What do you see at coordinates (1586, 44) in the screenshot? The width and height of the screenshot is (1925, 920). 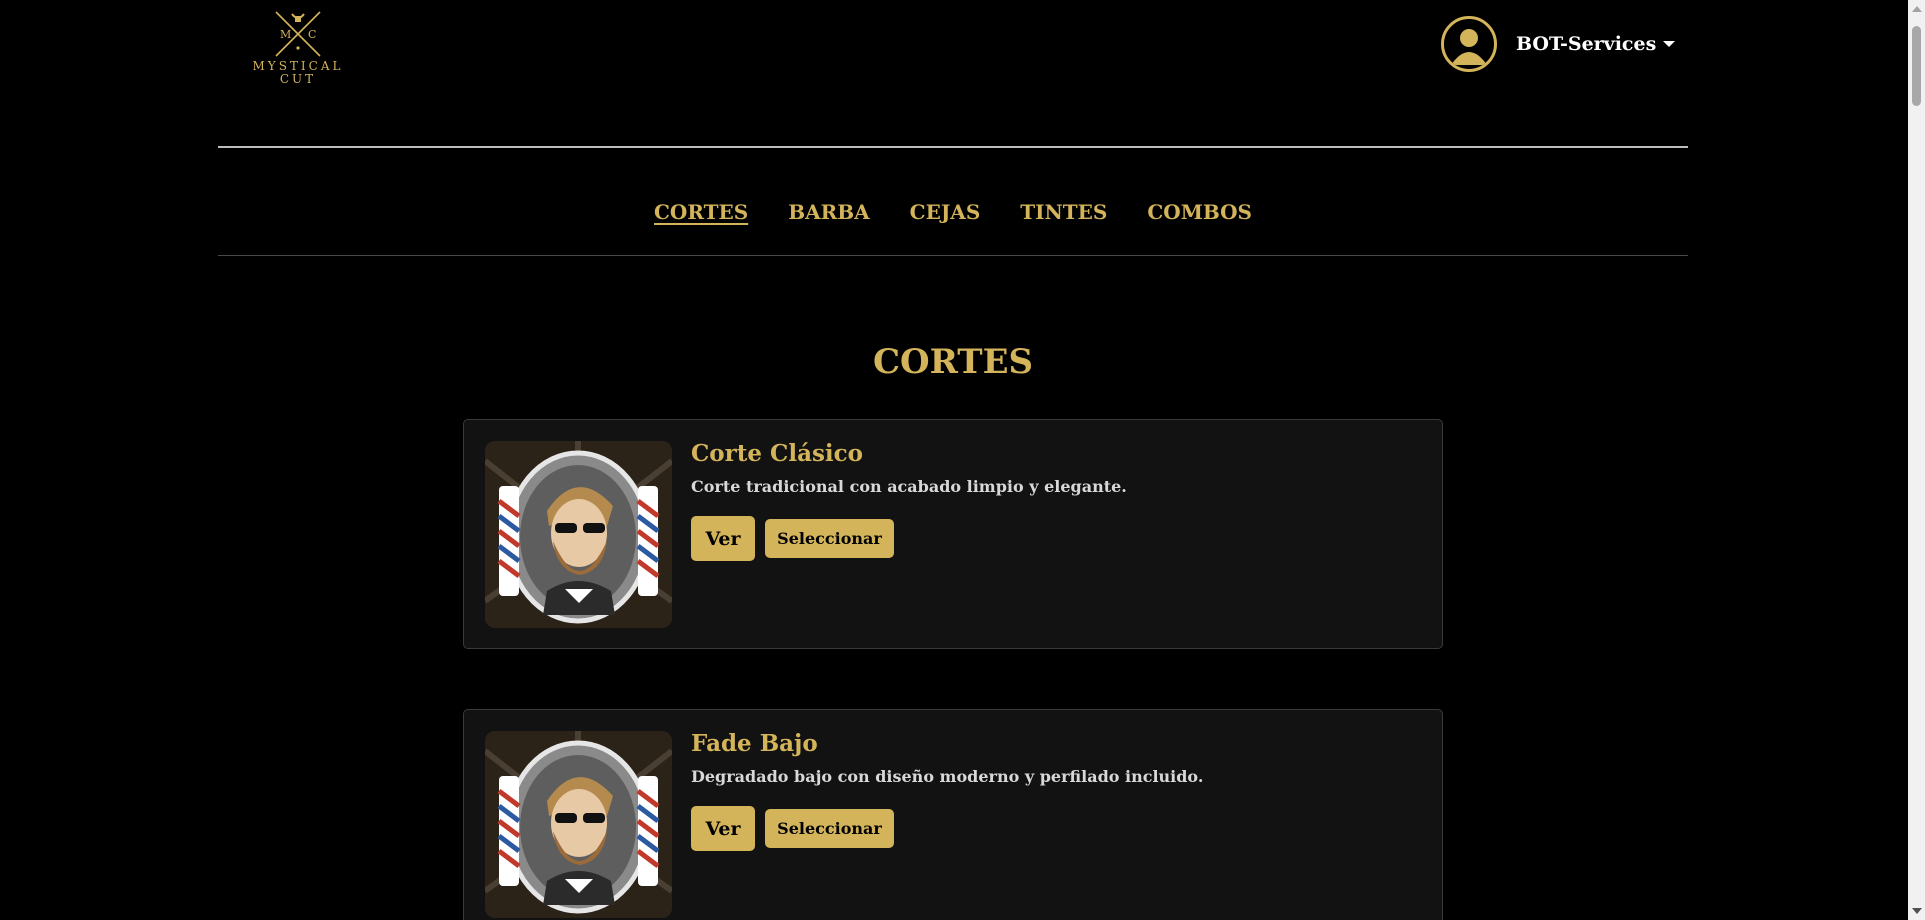 I see `user-name: BOT-Services` at bounding box center [1586, 44].